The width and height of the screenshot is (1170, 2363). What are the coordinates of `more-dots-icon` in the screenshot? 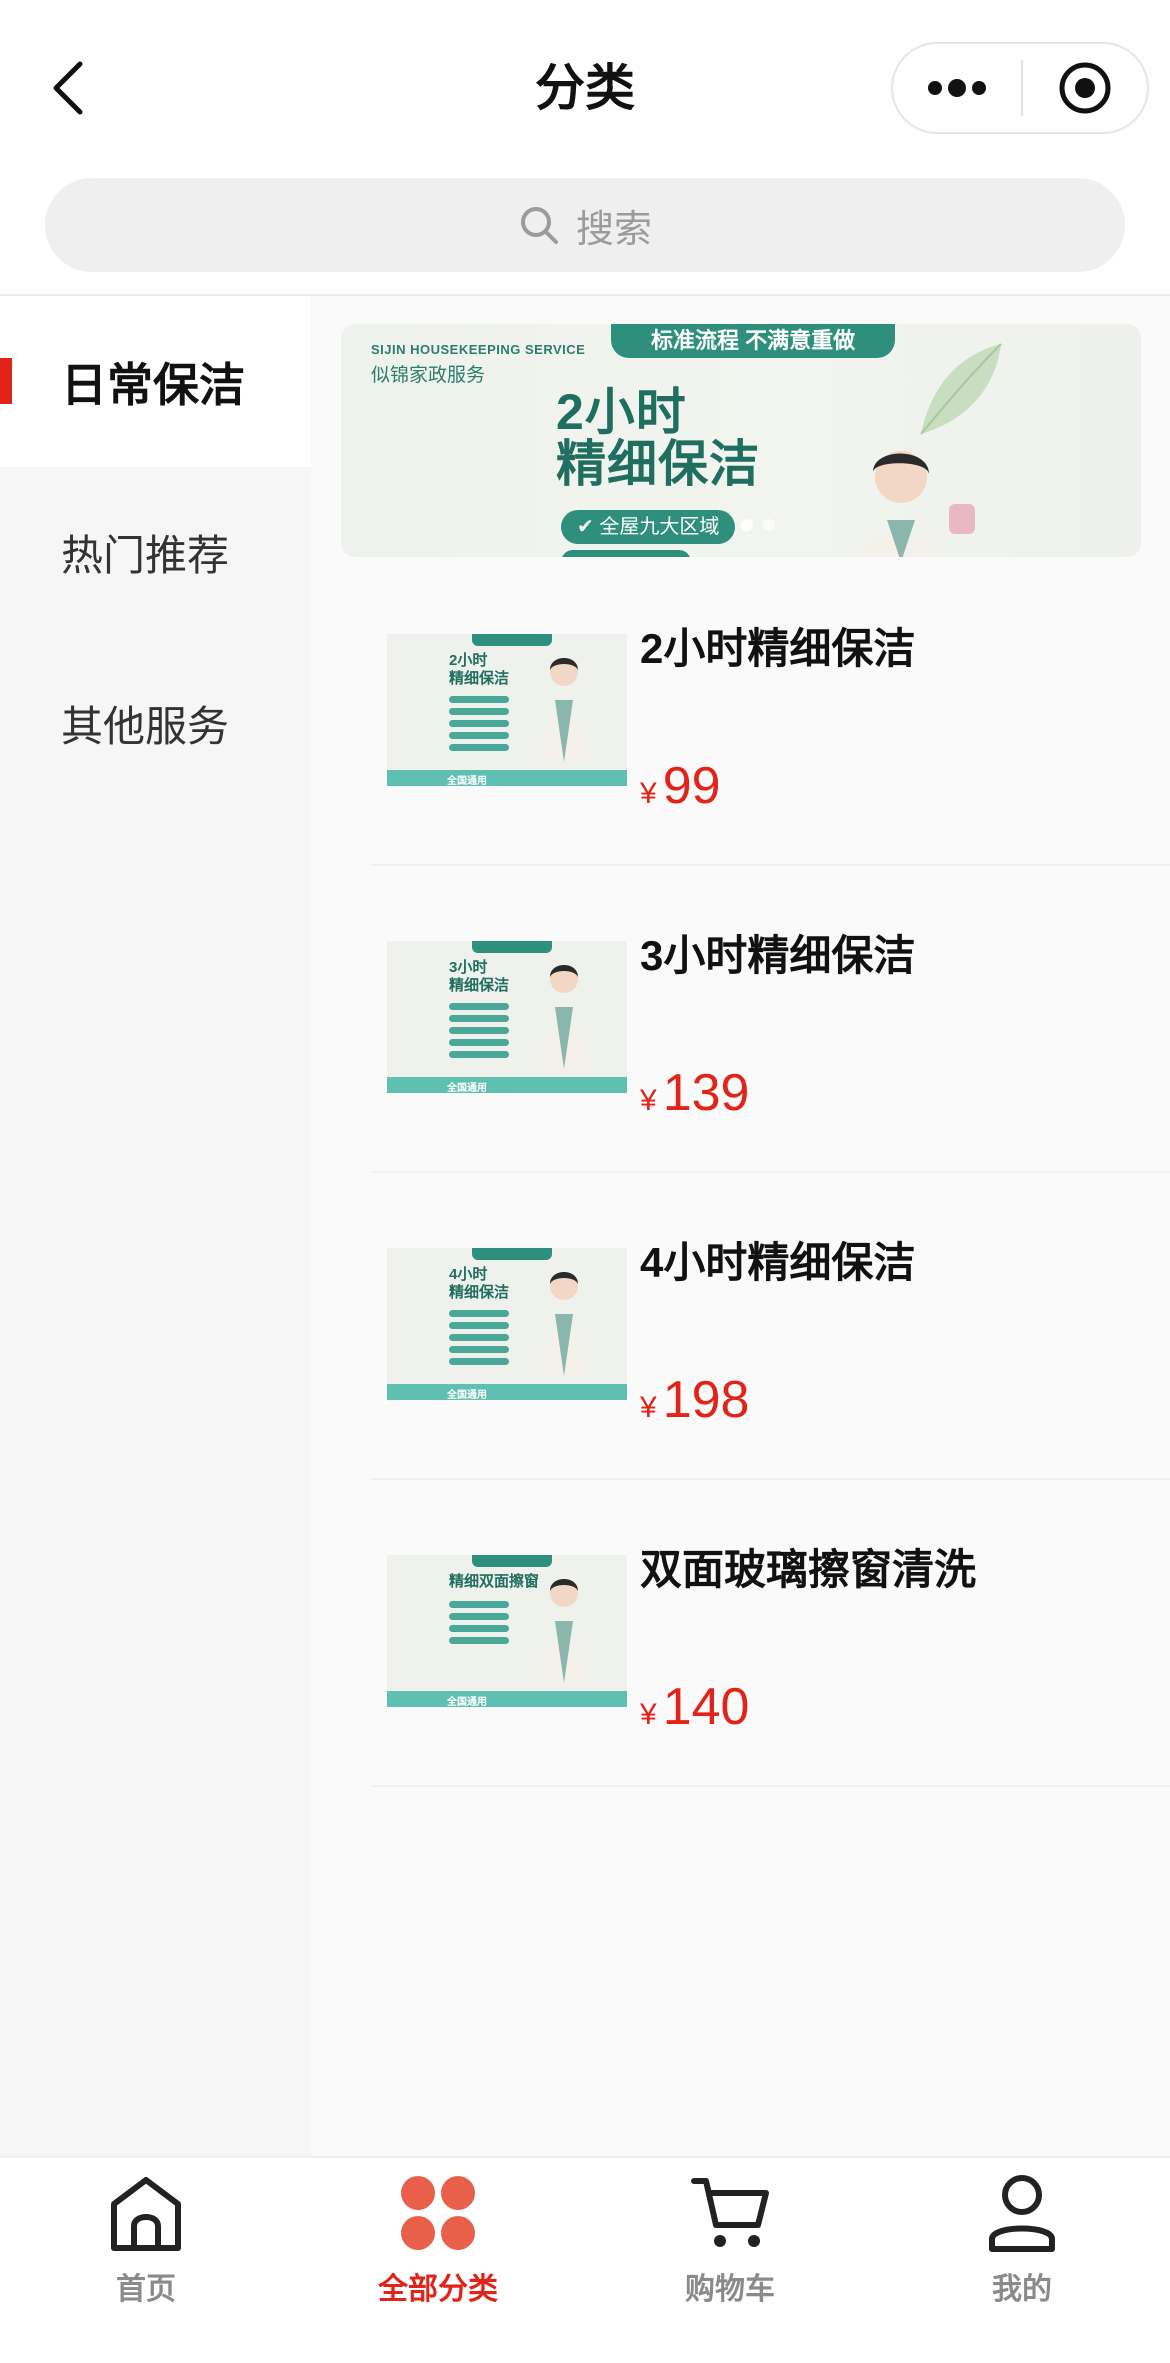 It's located at (957, 88).